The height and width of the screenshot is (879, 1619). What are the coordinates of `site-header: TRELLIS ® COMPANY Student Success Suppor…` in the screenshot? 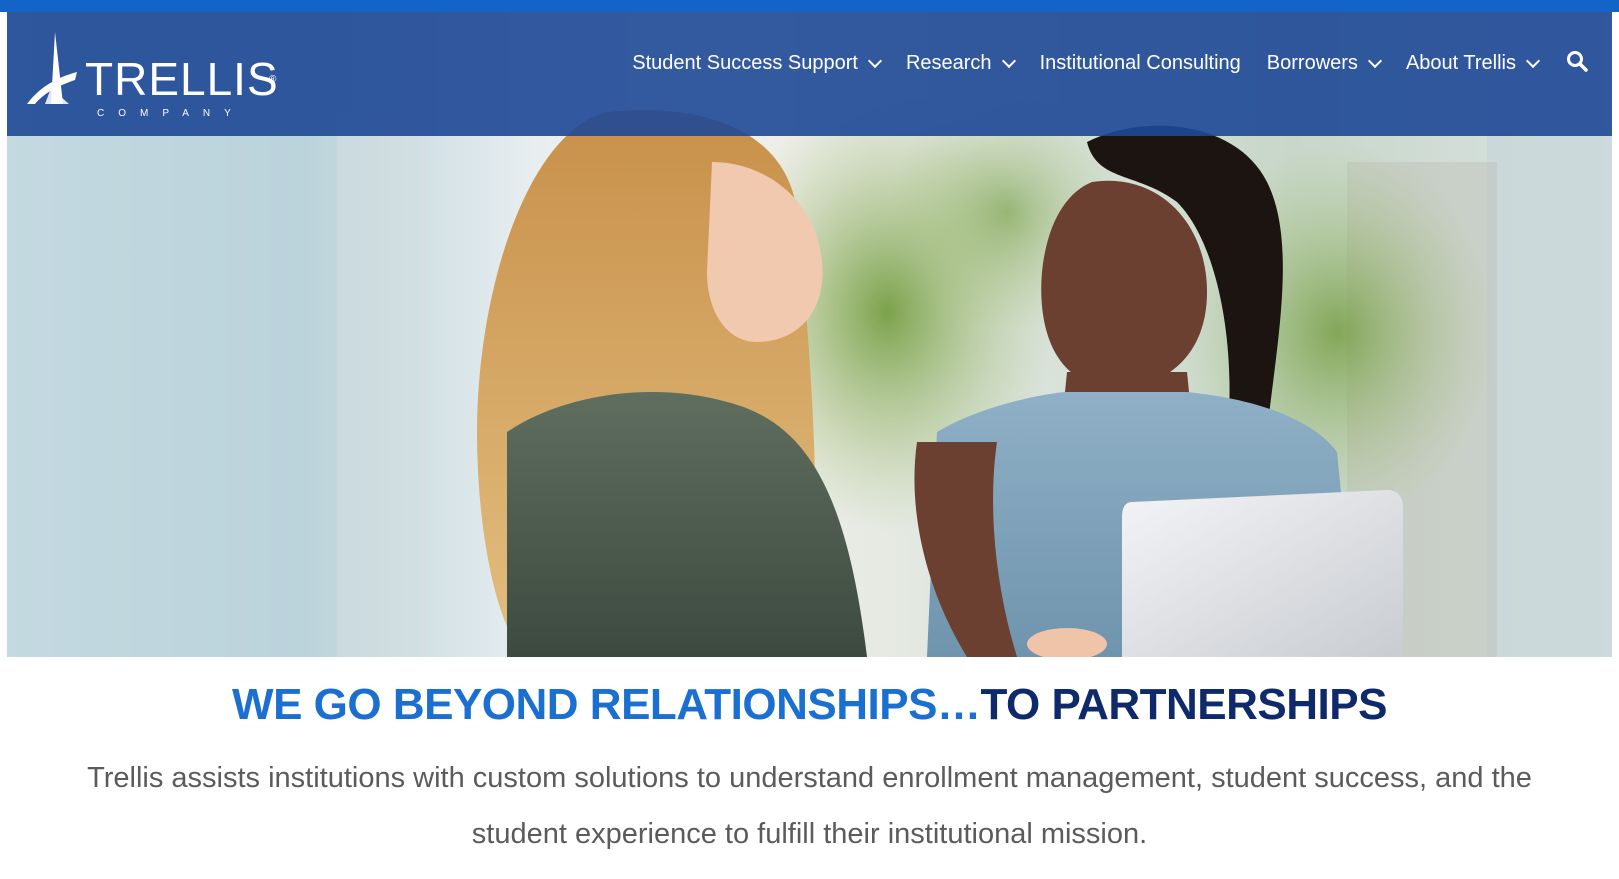 It's located at (809, 74).